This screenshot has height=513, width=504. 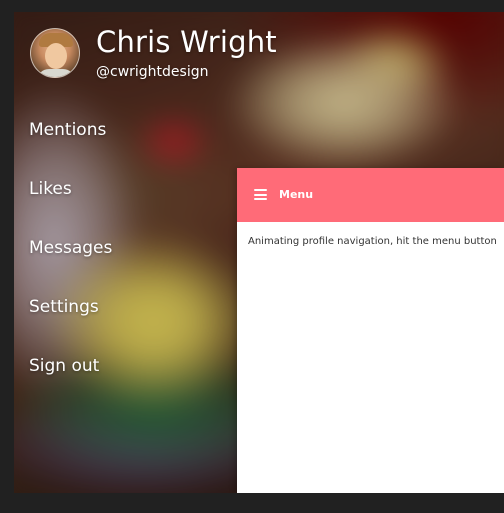 I want to click on profile-handle: @cwrightdesign, so click(x=152, y=72).